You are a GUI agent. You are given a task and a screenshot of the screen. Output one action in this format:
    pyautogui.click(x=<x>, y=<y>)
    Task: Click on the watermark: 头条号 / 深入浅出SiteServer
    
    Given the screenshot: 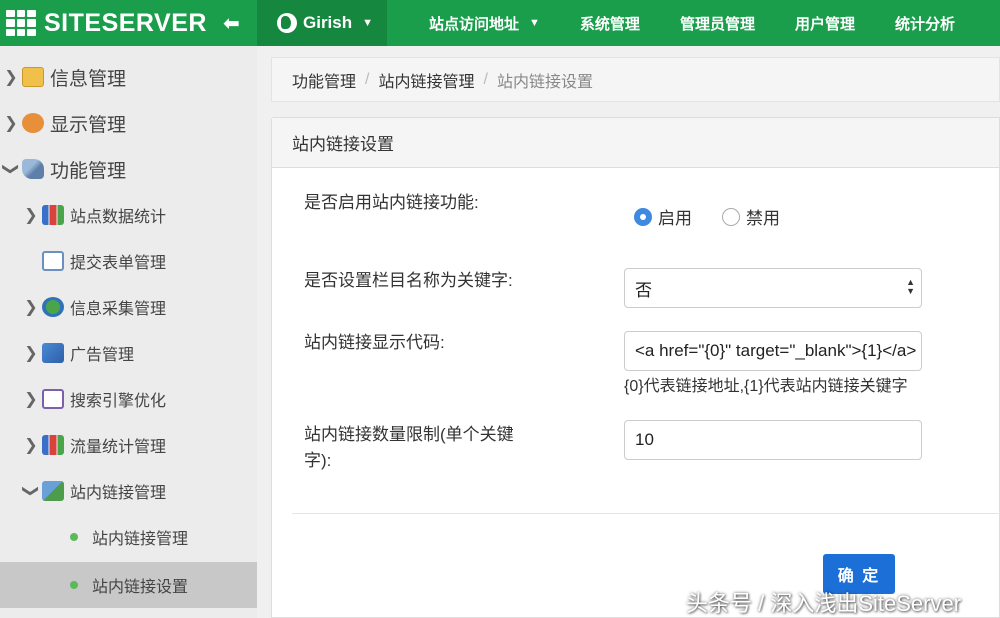 What is the action you would take?
    pyautogui.click(x=824, y=603)
    